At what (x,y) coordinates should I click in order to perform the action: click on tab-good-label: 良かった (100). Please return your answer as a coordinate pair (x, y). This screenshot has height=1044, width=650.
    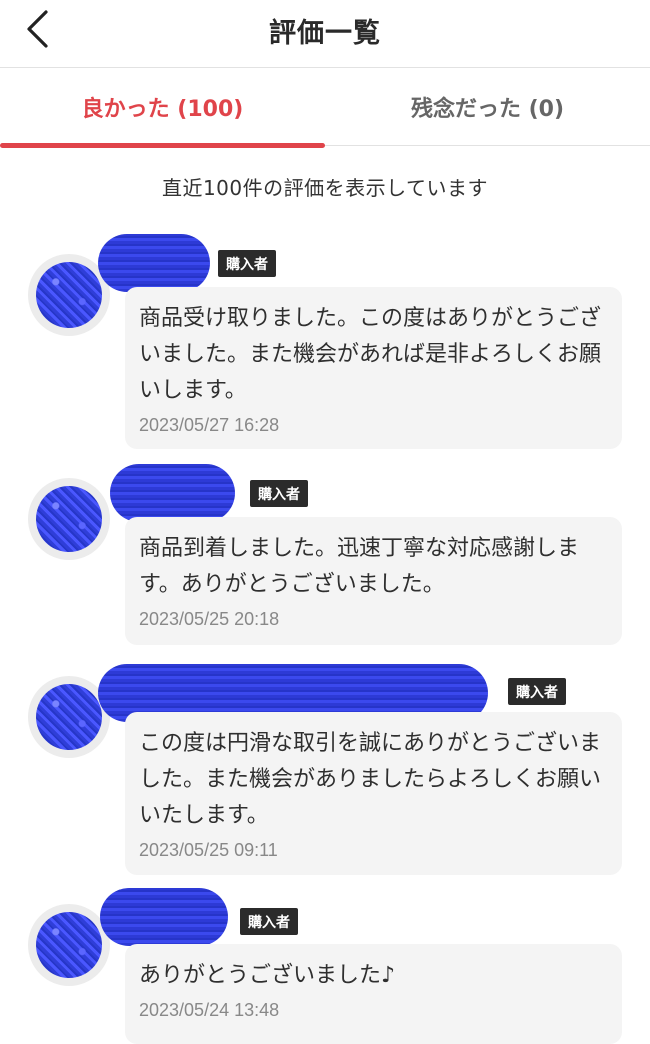
    Looking at the image, I should click on (162, 109).